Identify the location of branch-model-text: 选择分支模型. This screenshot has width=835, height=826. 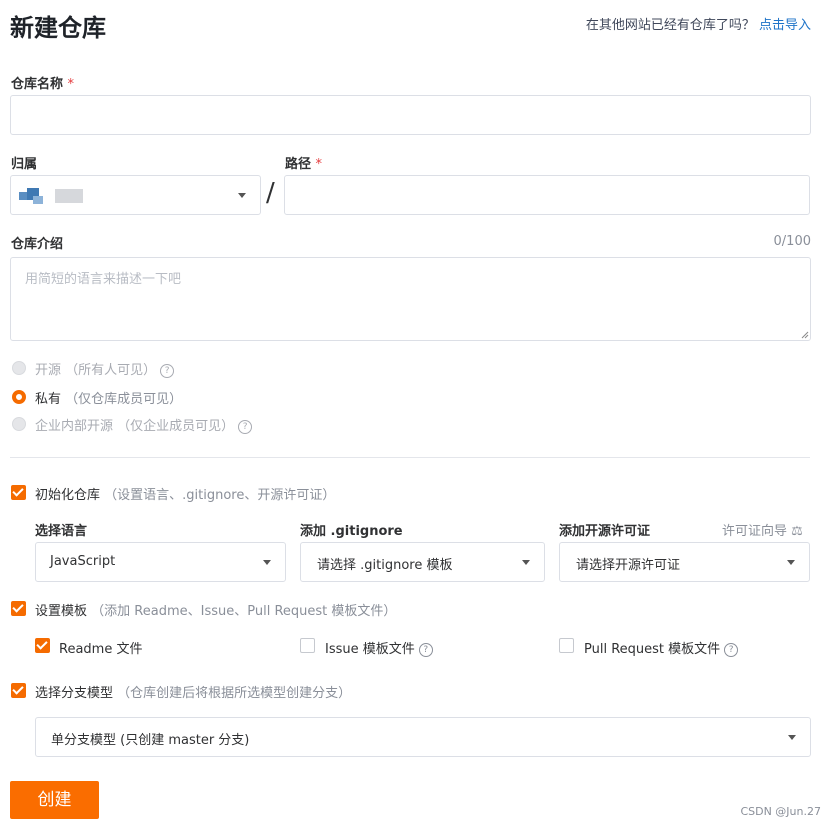
(74, 693).